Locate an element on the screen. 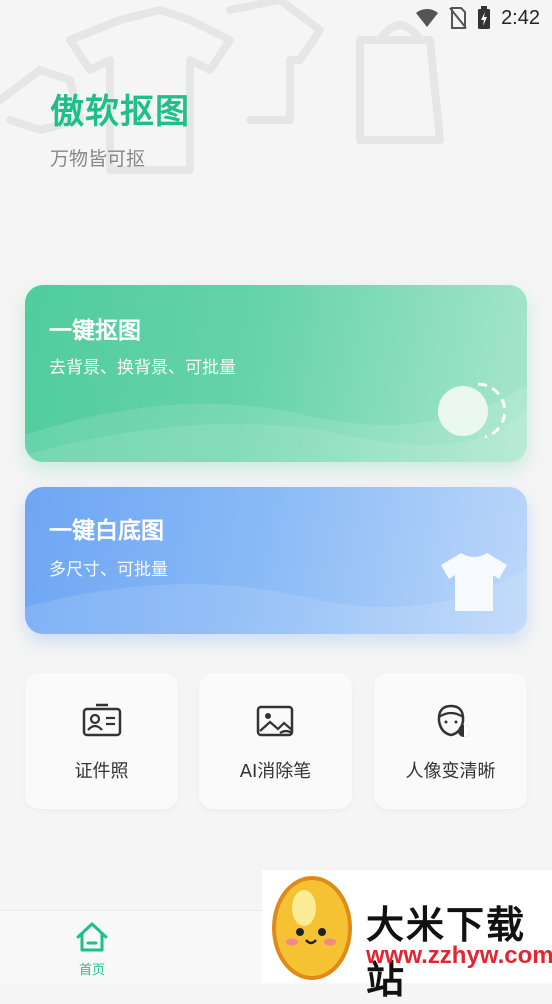 The width and height of the screenshot is (552, 1004). cutout-card-subtitle: 去背景、换背景、可批量 is located at coordinates (142, 368).